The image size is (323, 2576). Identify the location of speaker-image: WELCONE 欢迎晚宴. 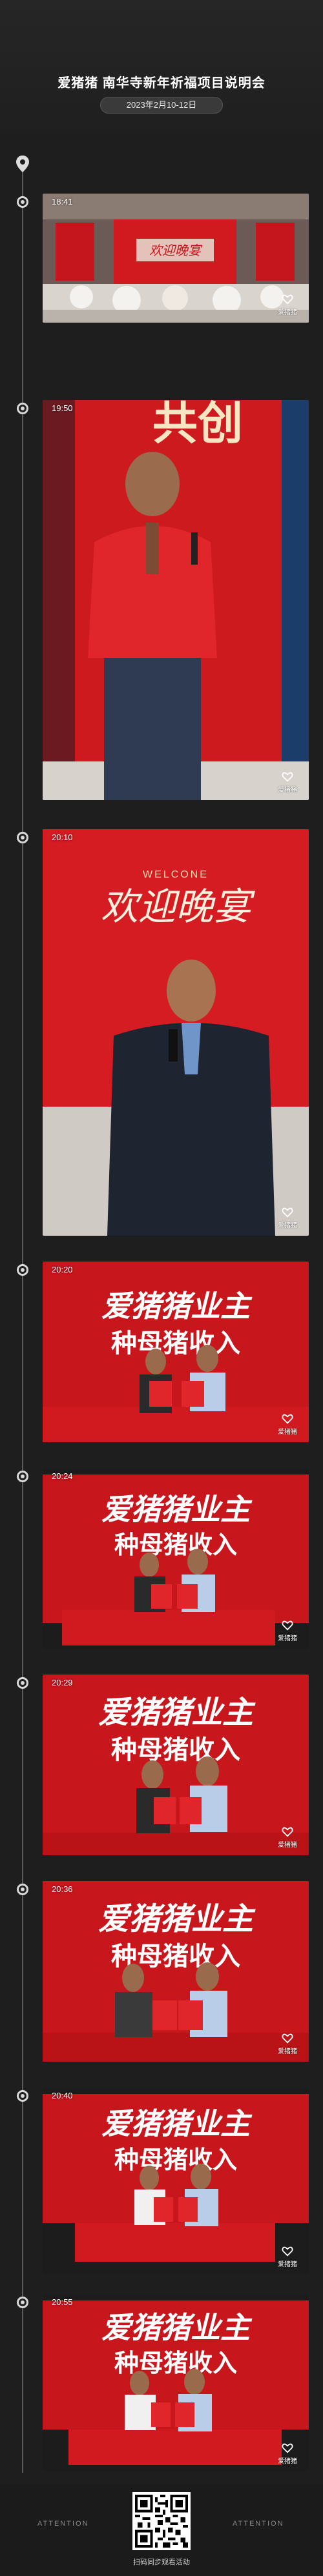
(176, 1032).